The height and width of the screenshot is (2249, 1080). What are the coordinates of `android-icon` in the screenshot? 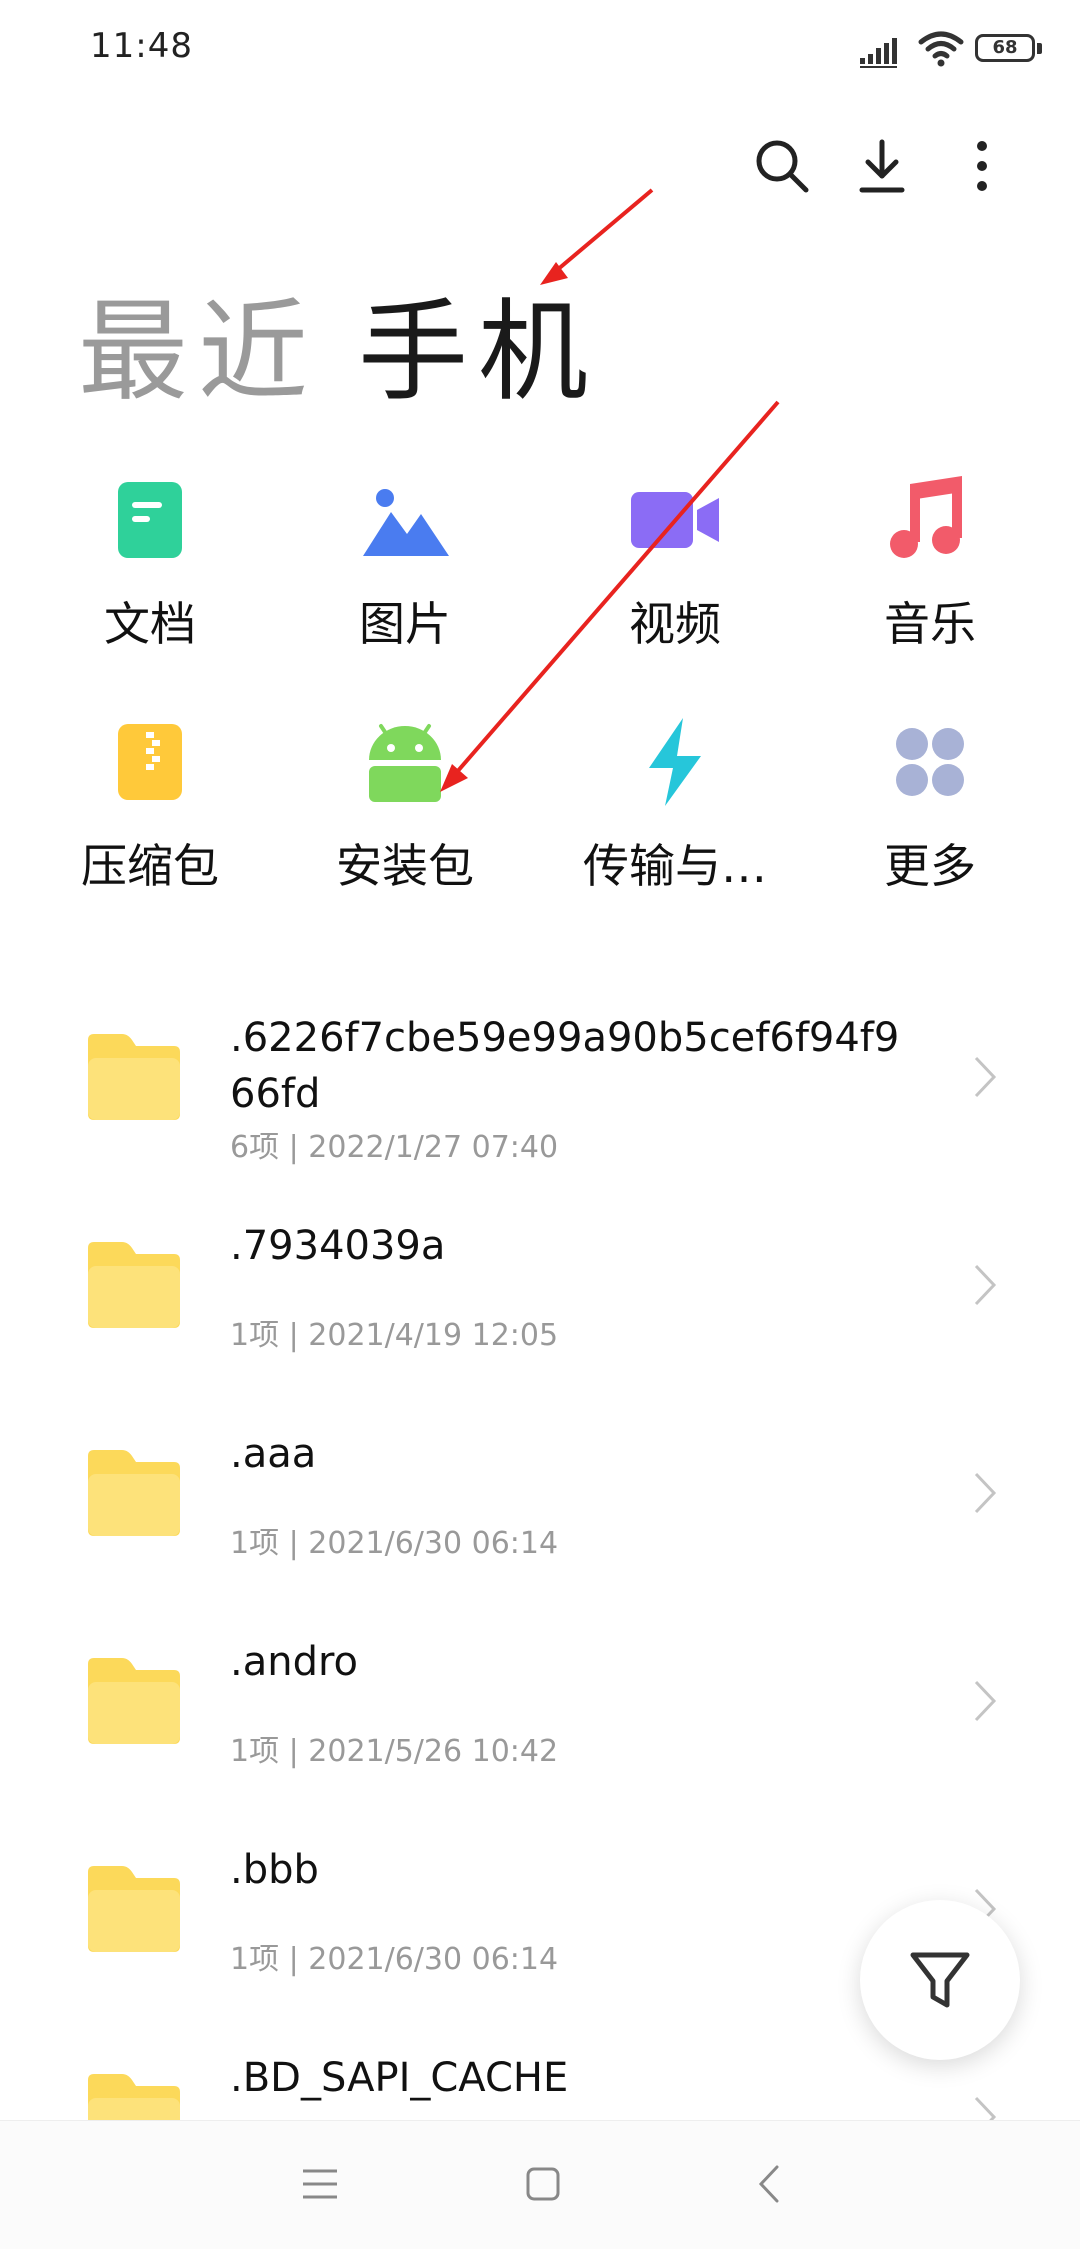 It's located at (405, 763).